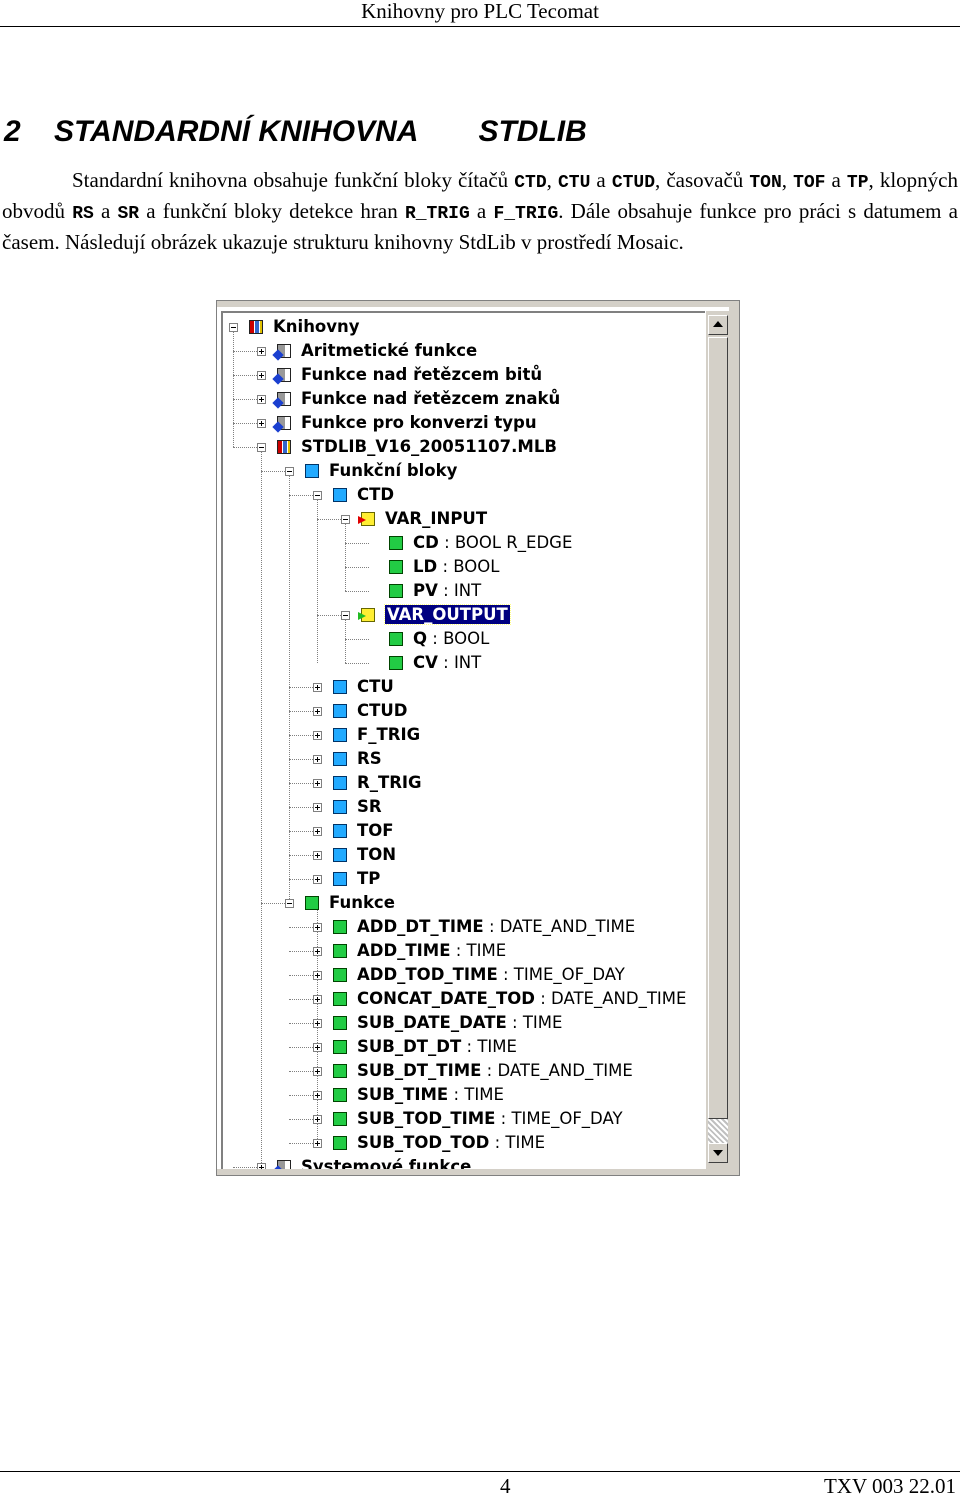 The image size is (960, 1503). Describe the element at coordinates (393, 471) in the screenshot. I see `tree-item: Funkční bloky` at that location.